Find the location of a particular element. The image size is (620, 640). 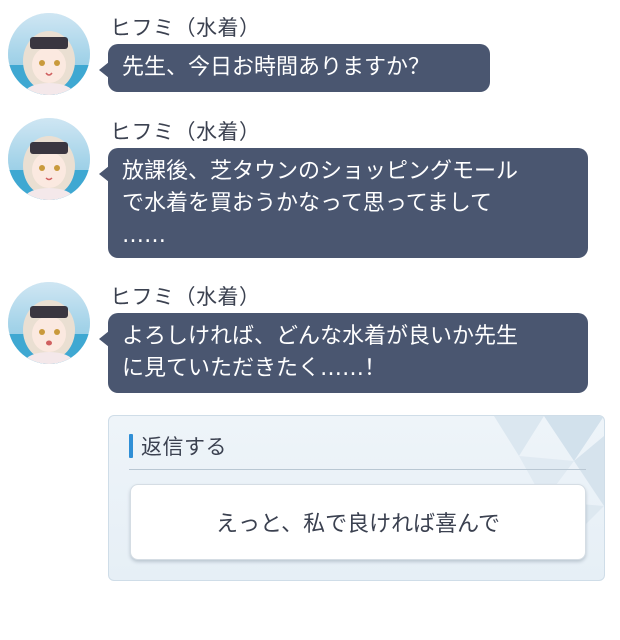

message-bubble: よろしければ、どんな水着が良いか先生 に見ていただきたく……！ is located at coordinates (343, 353).